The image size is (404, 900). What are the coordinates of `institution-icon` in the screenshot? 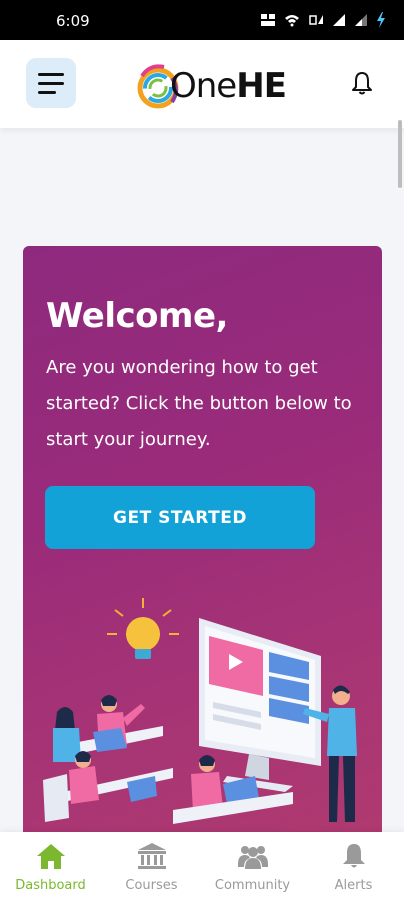 It's located at (151, 856).